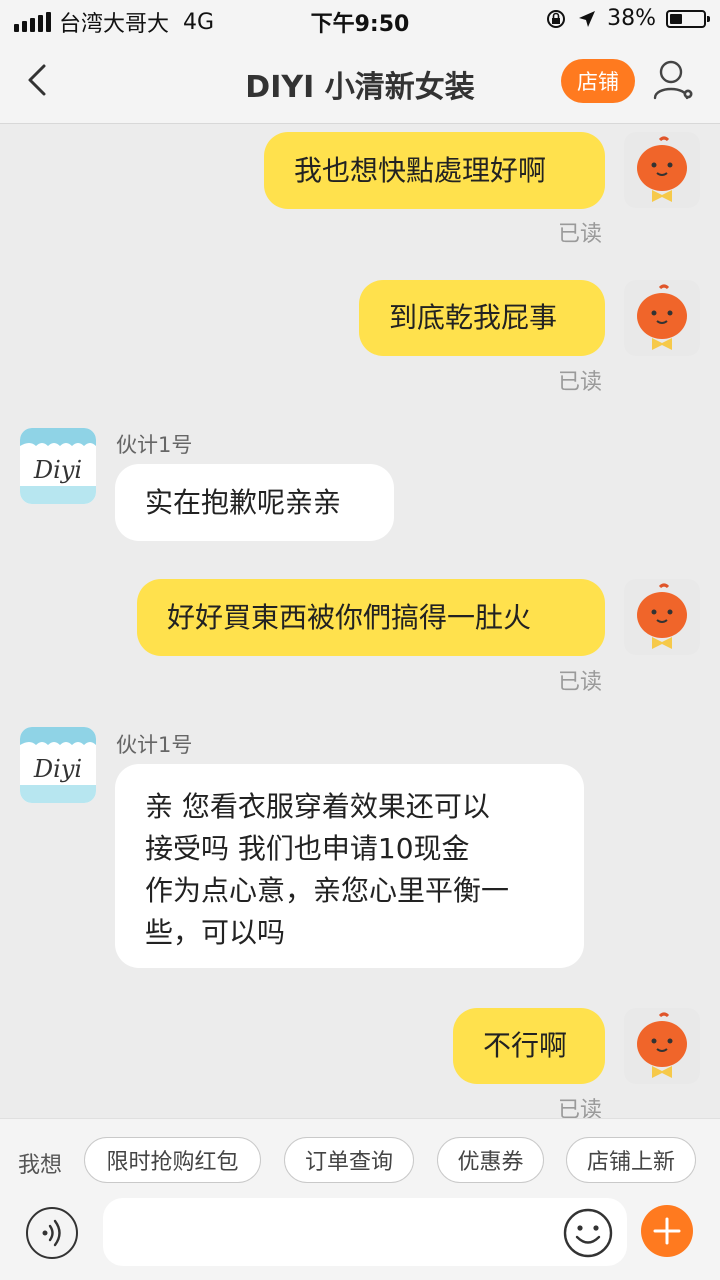 The height and width of the screenshot is (1280, 720). Describe the element at coordinates (360, 20) in the screenshot. I see `status-bar: 台湾大哥大 4G 下午9:50 38%` at that location.